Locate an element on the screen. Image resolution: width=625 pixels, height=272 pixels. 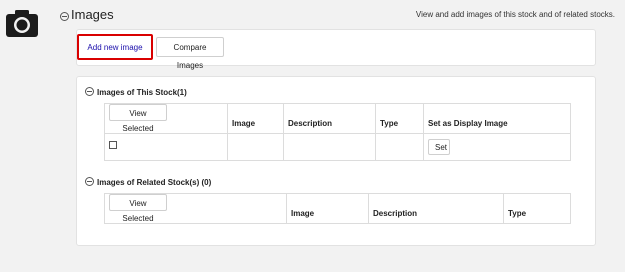
compare-images-button: Compare Images is located at coordinates (190, 53).